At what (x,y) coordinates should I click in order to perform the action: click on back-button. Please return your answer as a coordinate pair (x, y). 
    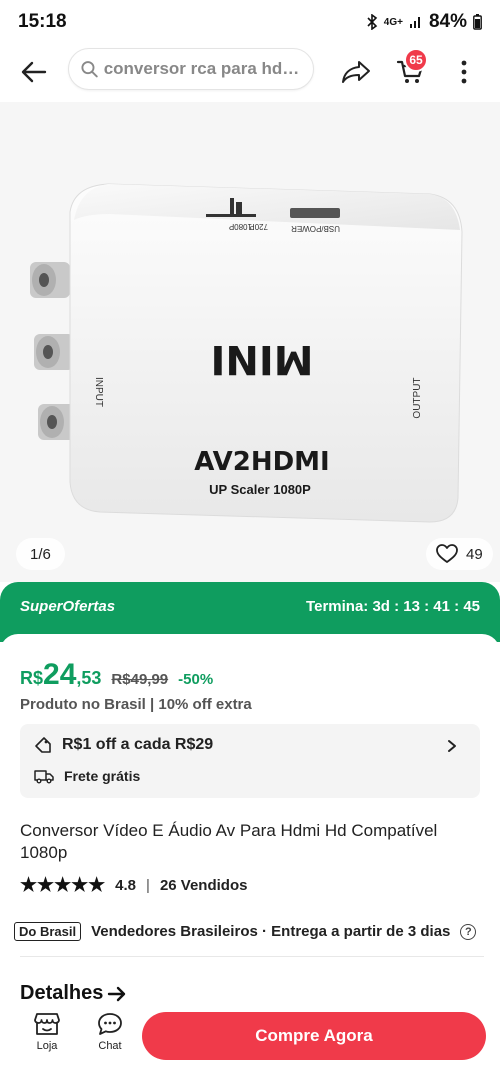
    Looking at the image, I should click on (34, 72).